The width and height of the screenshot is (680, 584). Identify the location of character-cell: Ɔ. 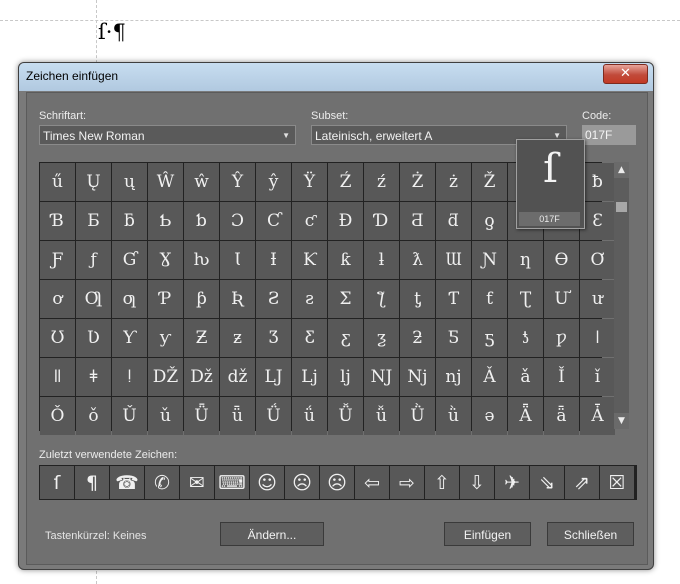
(237, 221).